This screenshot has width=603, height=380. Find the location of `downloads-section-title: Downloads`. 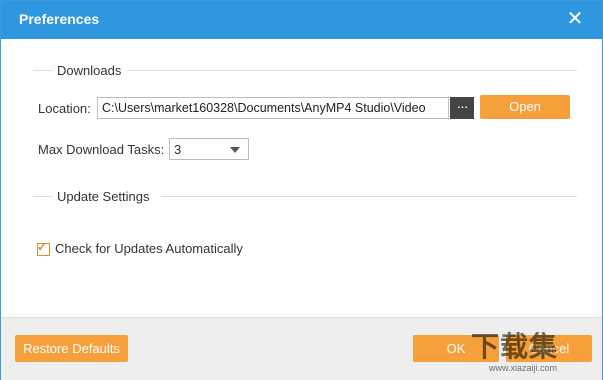

downloads-section-title: Downloads is located at coordinates (89, 70).